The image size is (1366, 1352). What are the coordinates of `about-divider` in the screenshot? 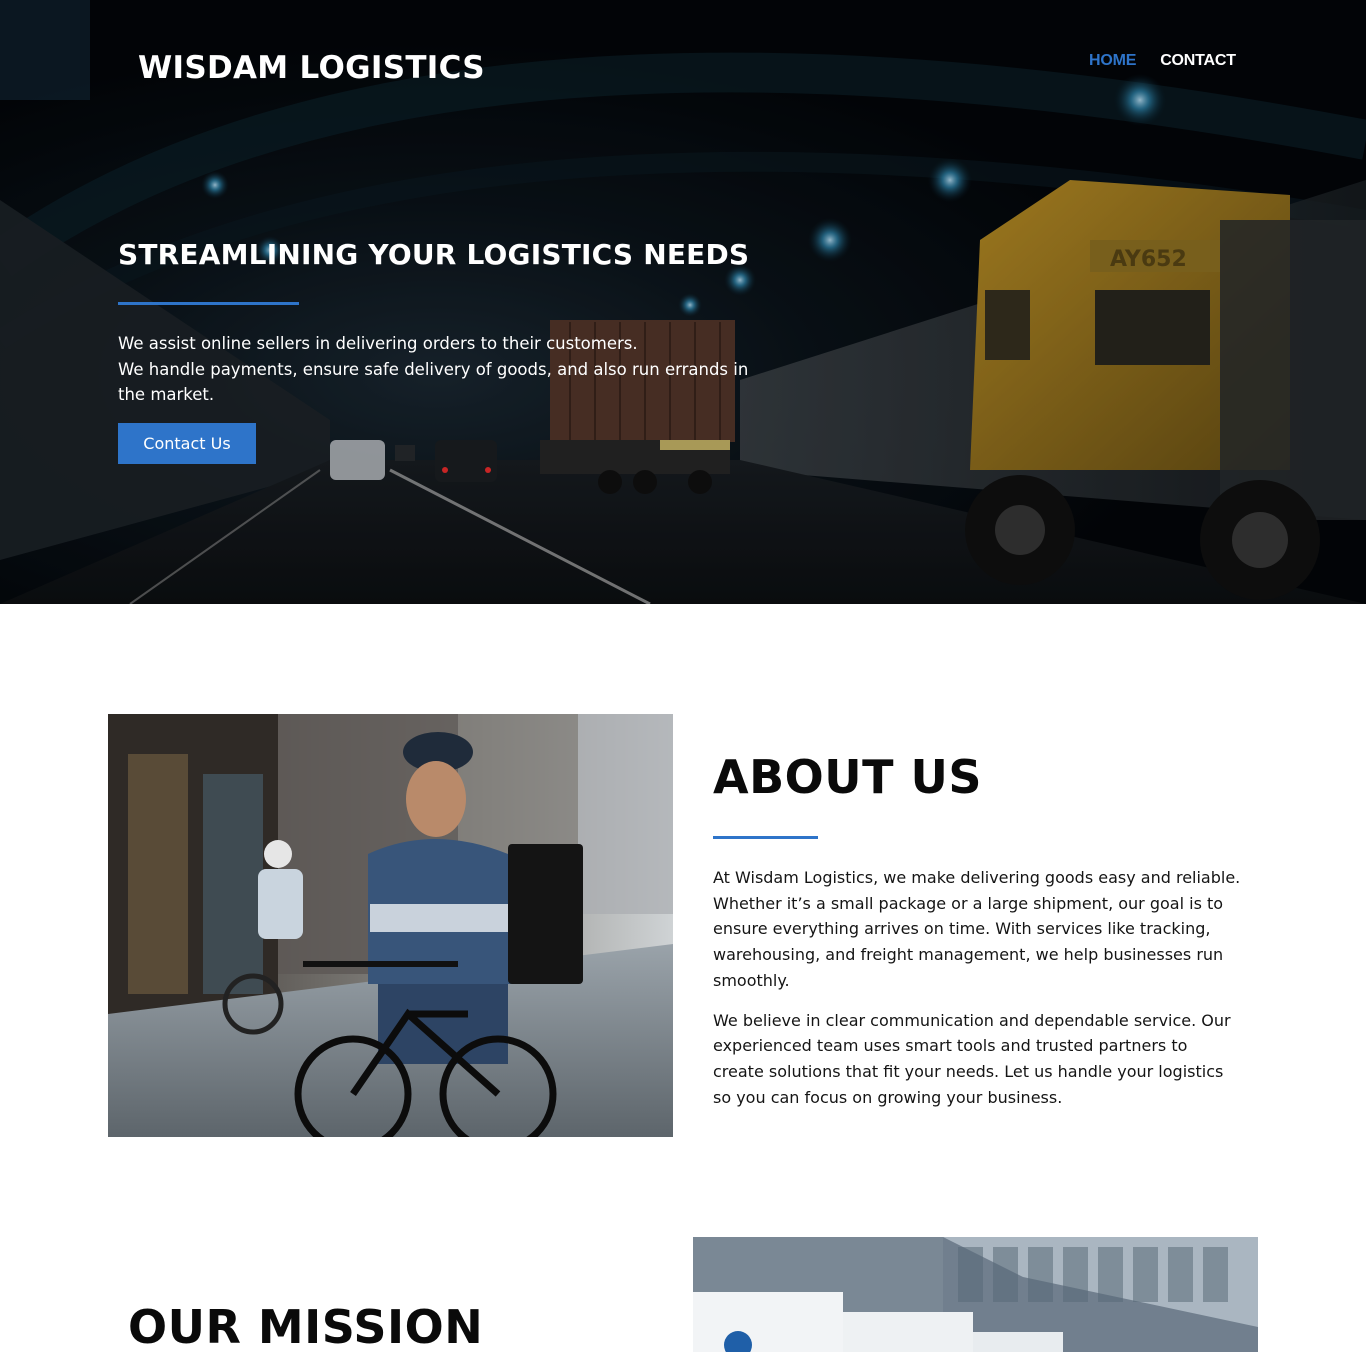 It's located at (765, 837).